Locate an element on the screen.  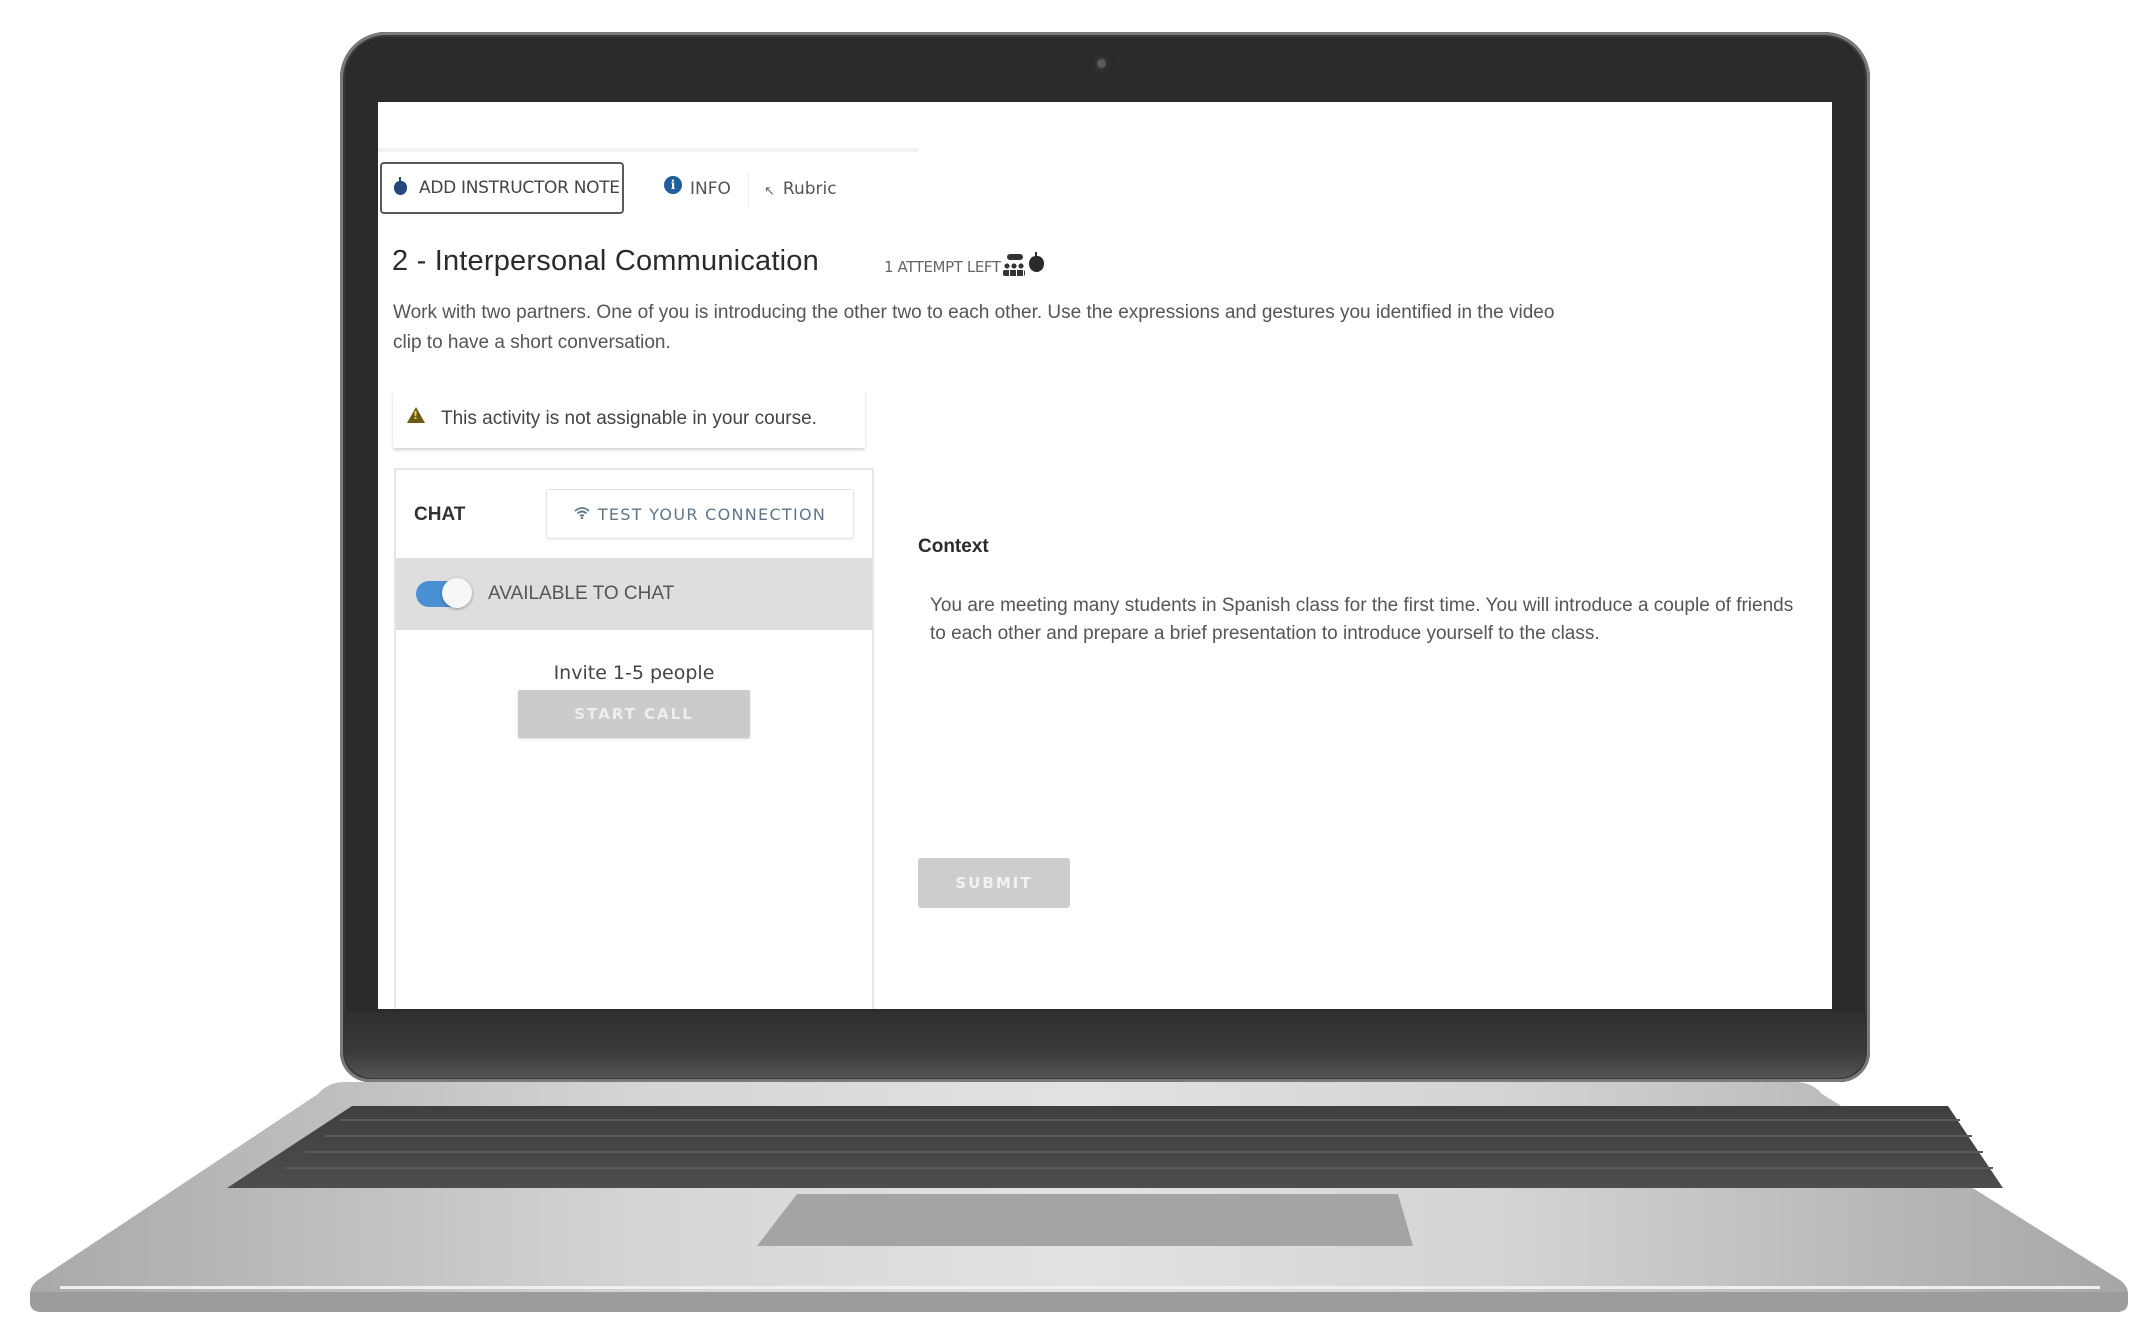
context-heading: Context is located at coordinates (953, 546).